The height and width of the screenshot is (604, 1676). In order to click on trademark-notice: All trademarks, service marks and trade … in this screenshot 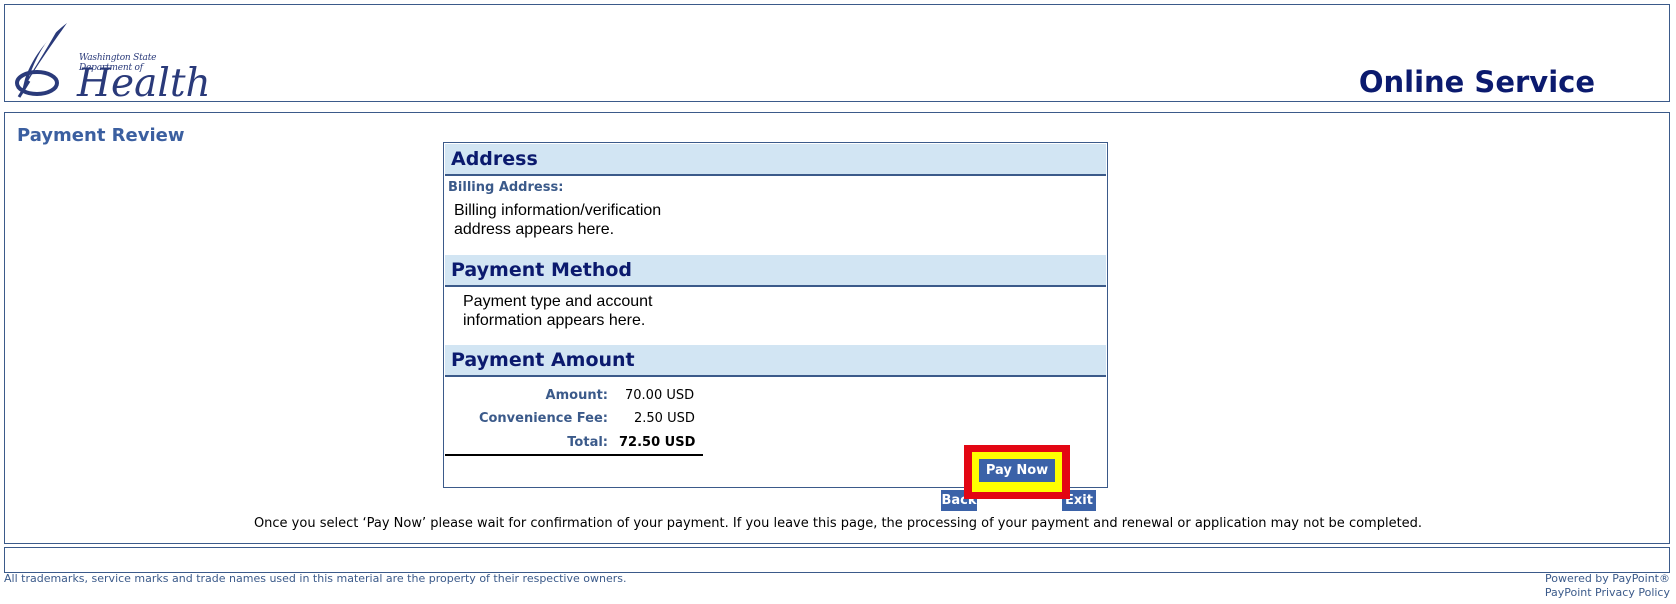, I will do `click(315, 578)`.